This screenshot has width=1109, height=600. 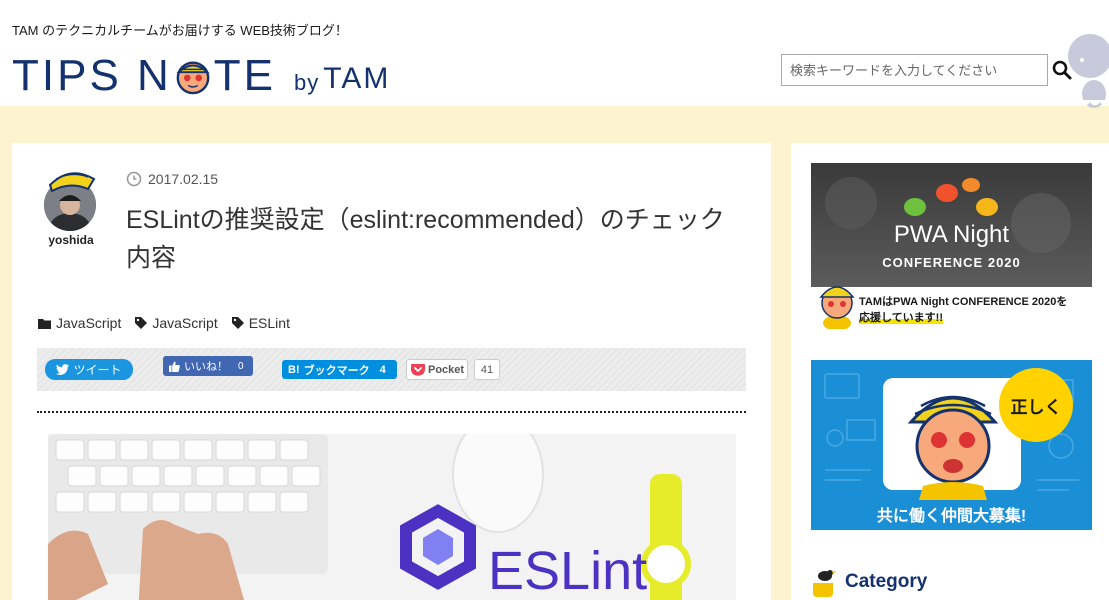 I want to click on author-avatar, so click(x=70, y=201).